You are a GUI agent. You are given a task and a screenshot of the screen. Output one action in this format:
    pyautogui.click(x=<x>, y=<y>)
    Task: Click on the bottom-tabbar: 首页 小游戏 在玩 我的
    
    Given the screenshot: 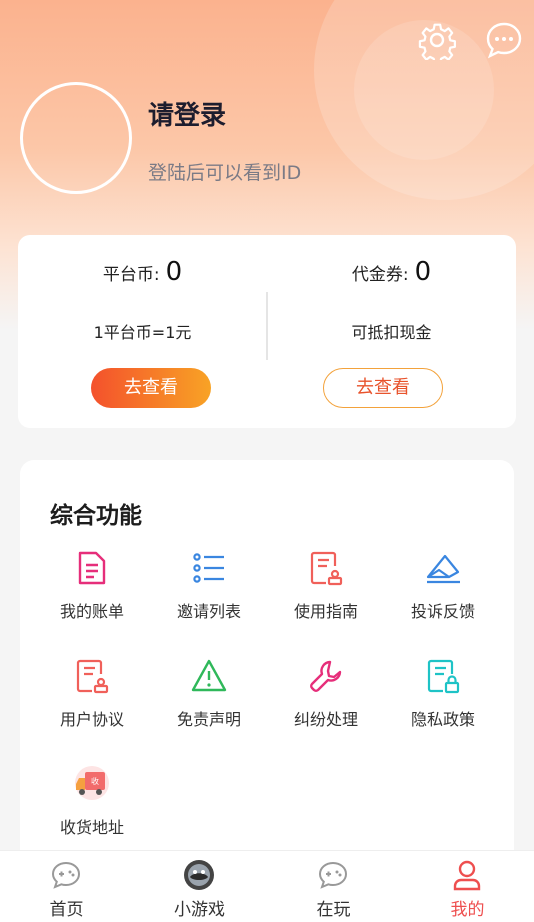 What is the action you would take?
    pyautogui.click(x=267, y=886)
    